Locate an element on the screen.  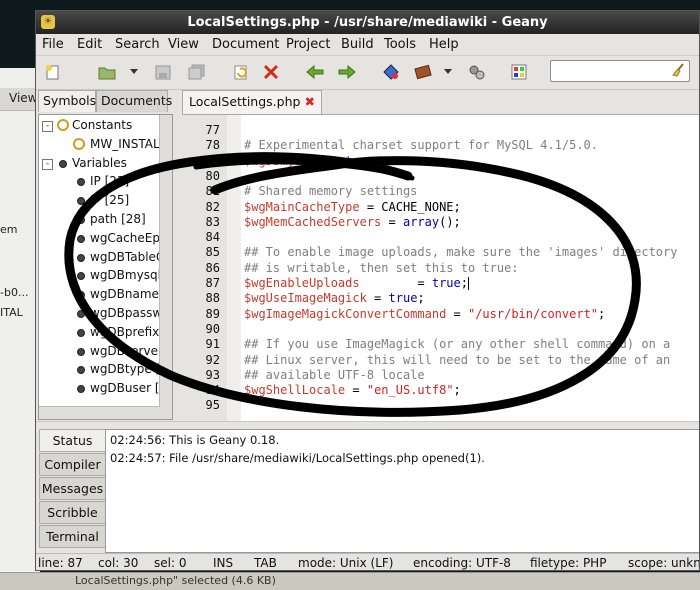
back-icon is located at coordinates (315, 72).